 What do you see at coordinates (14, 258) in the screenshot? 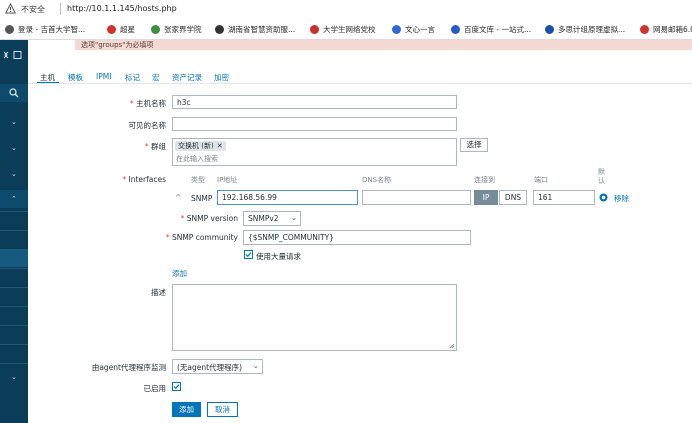
I see `sidebar-subitem-hosts` at bounding box center [14, 258].